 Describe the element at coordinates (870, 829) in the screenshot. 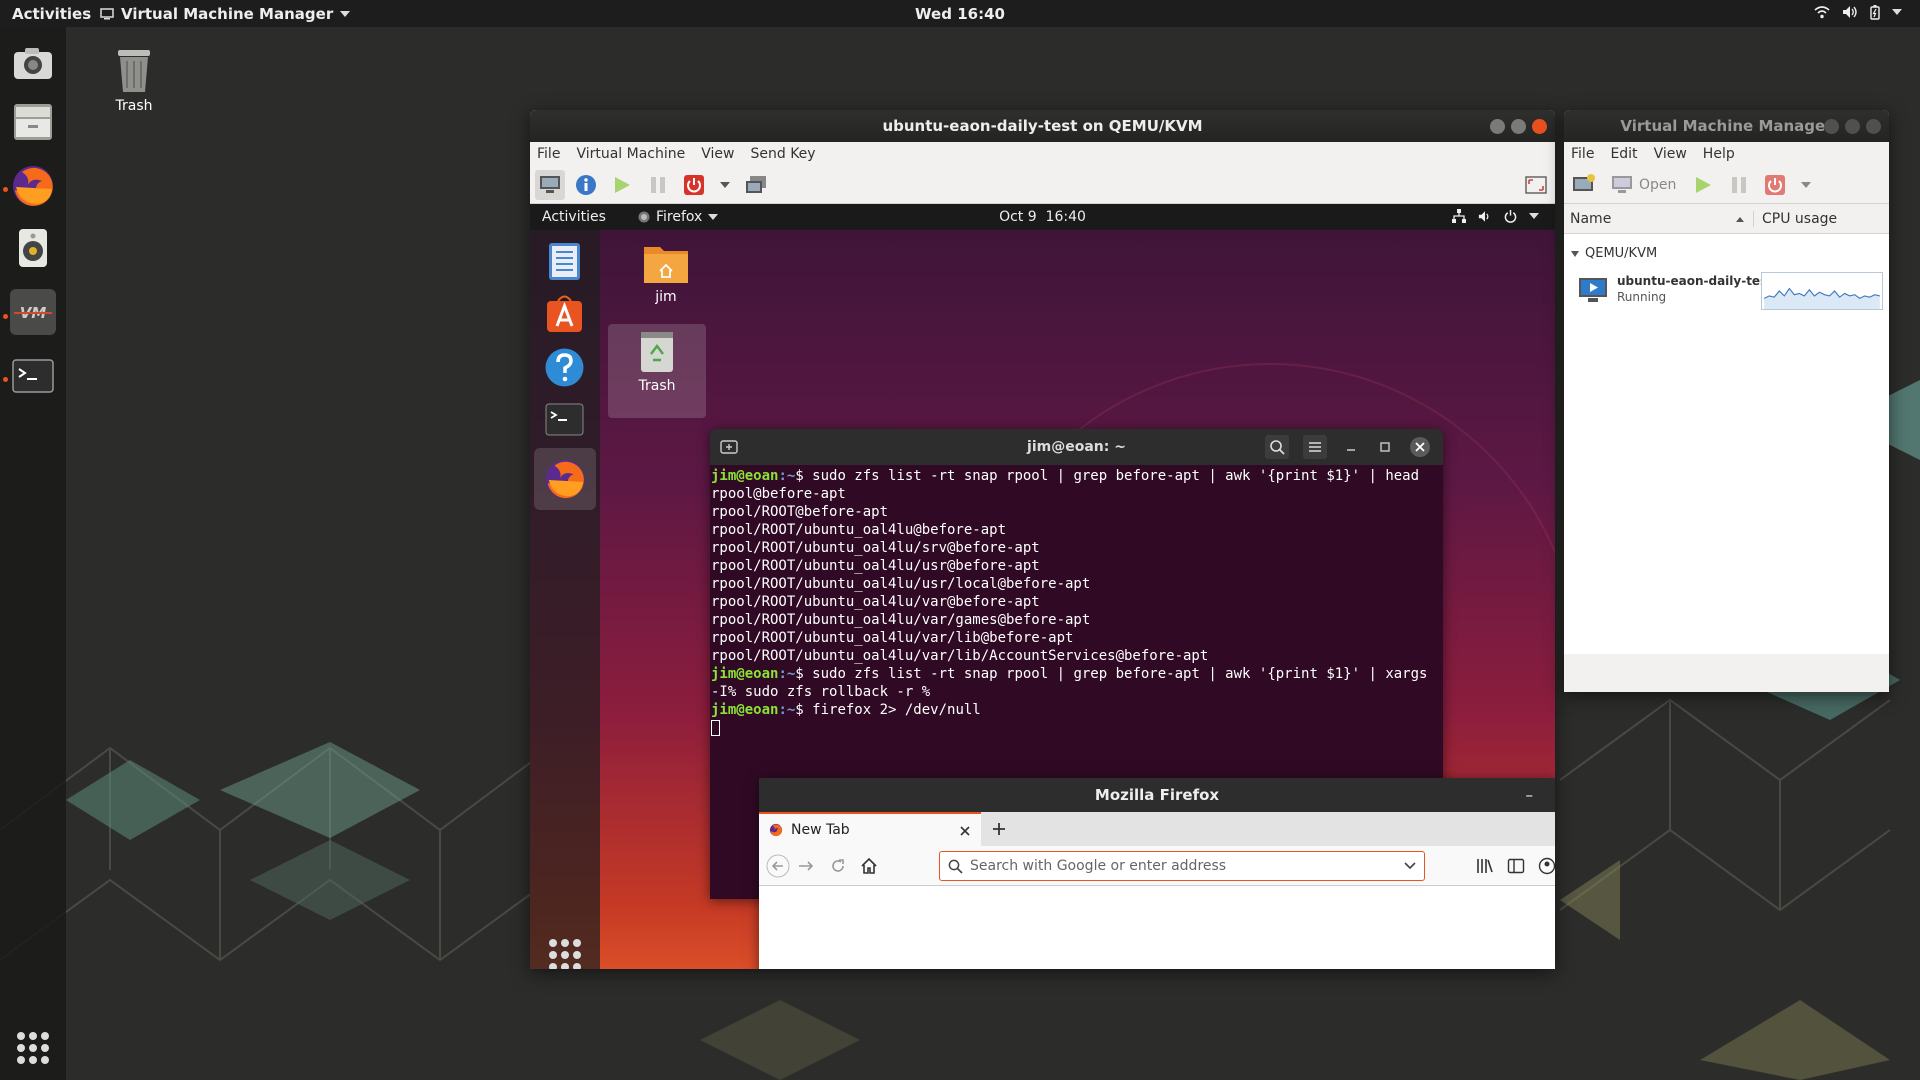

I see `firefox-tab: New Tab` at that location.